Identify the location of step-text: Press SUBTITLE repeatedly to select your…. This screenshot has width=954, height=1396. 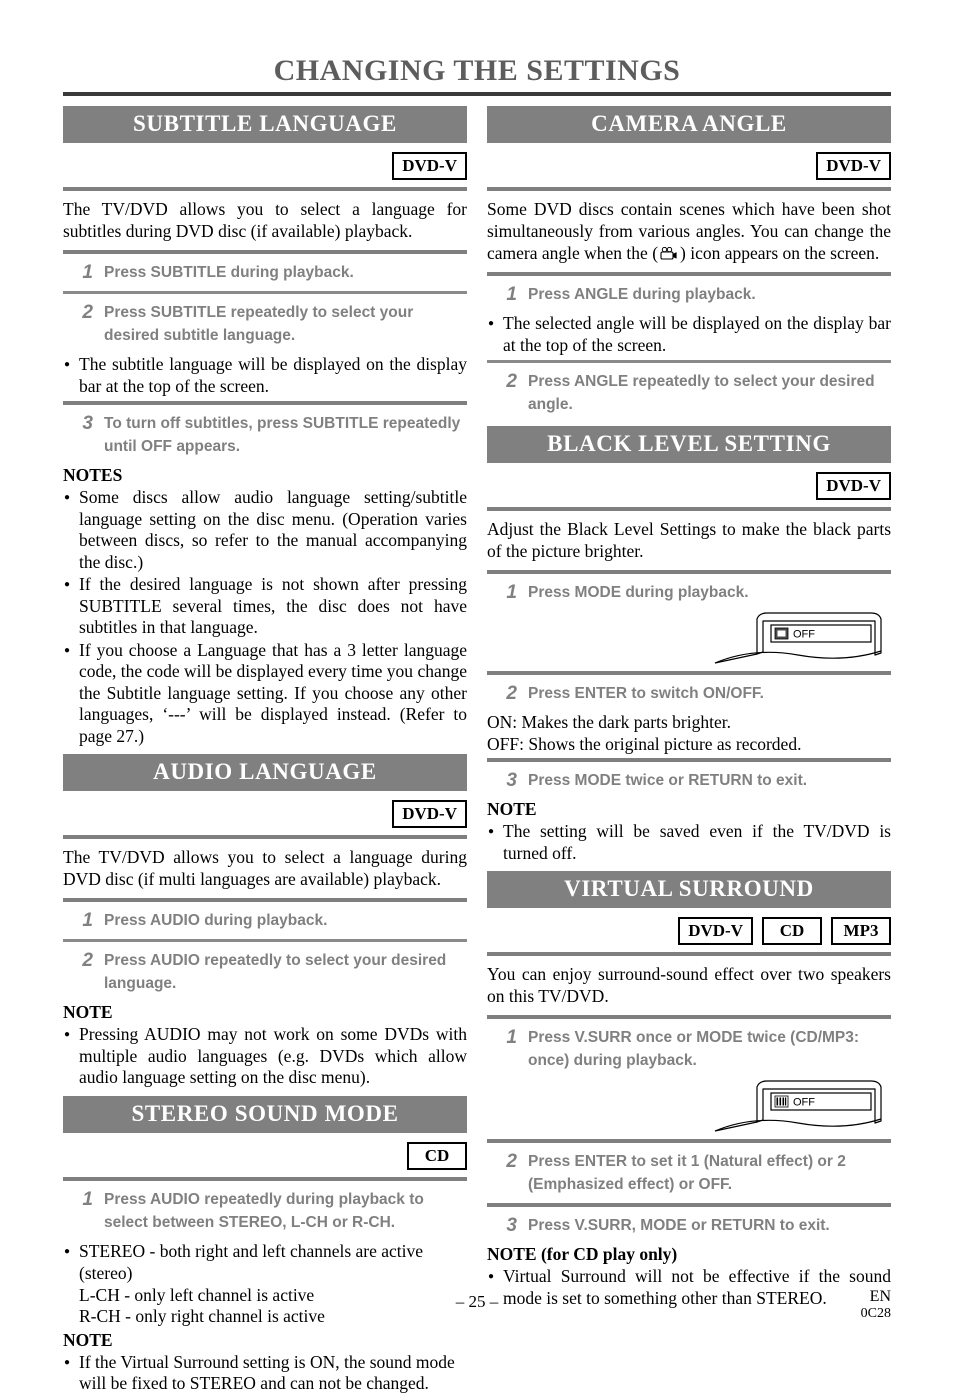
(259, 324).